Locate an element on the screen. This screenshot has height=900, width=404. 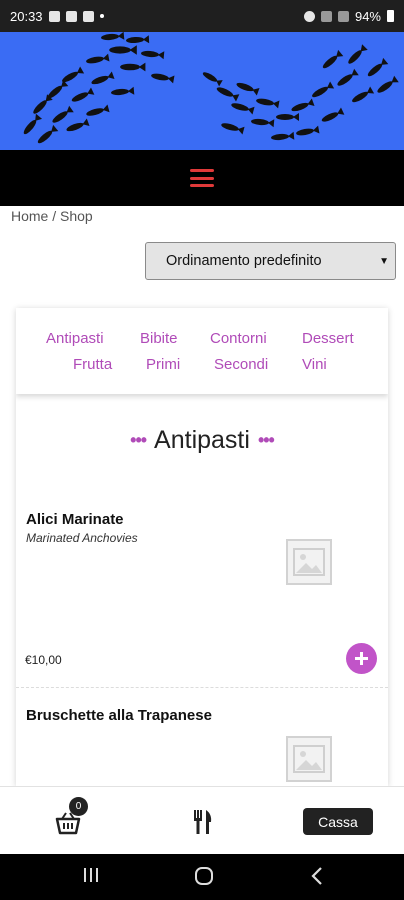
product-price: €10,00 is located at coordinates (43, 660).